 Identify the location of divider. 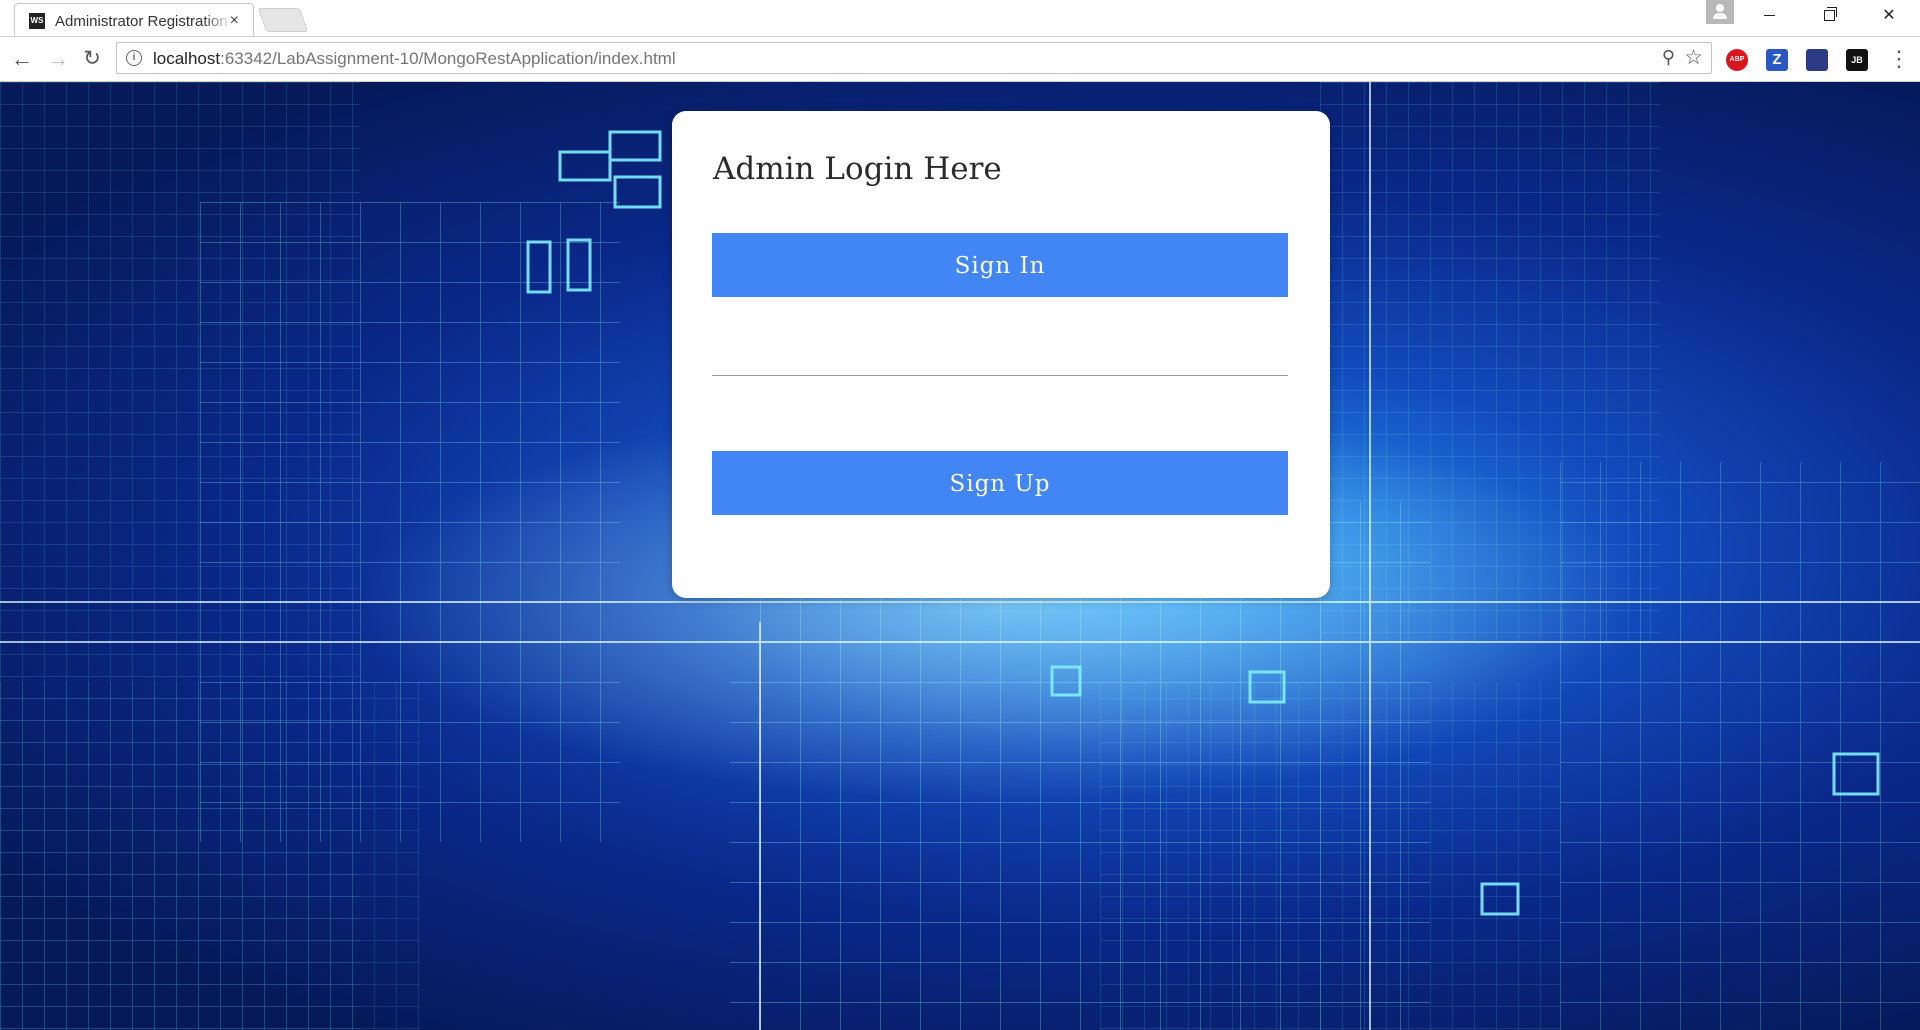
(1000, 375).